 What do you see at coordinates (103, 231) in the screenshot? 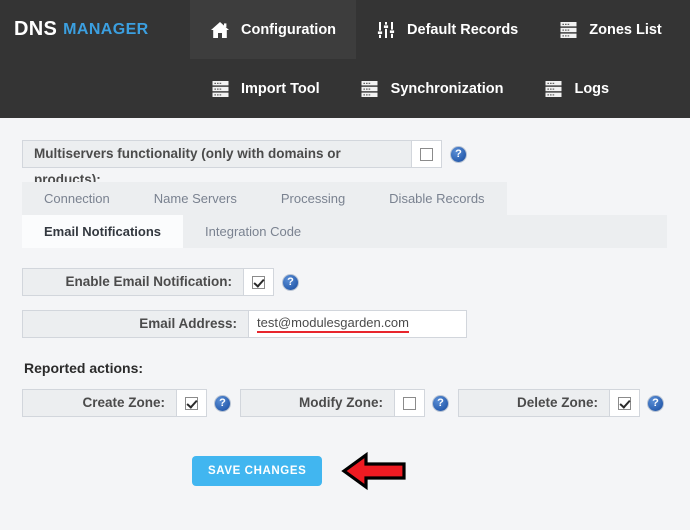
I see `tab-email-notifications: Email Notifications` at bounding box center [103, 231].